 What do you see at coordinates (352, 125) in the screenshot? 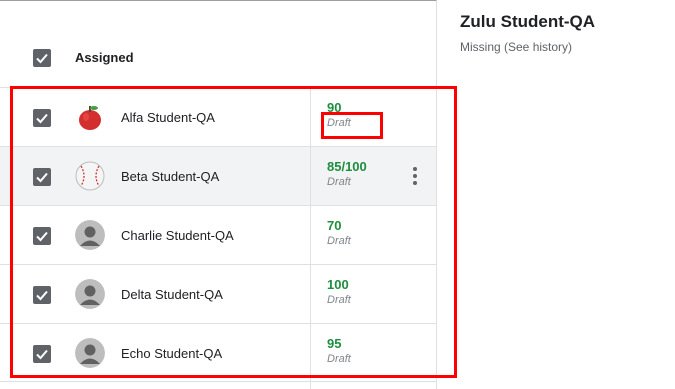
I see `annotation-draft-box` at bounding box center [352, 125].